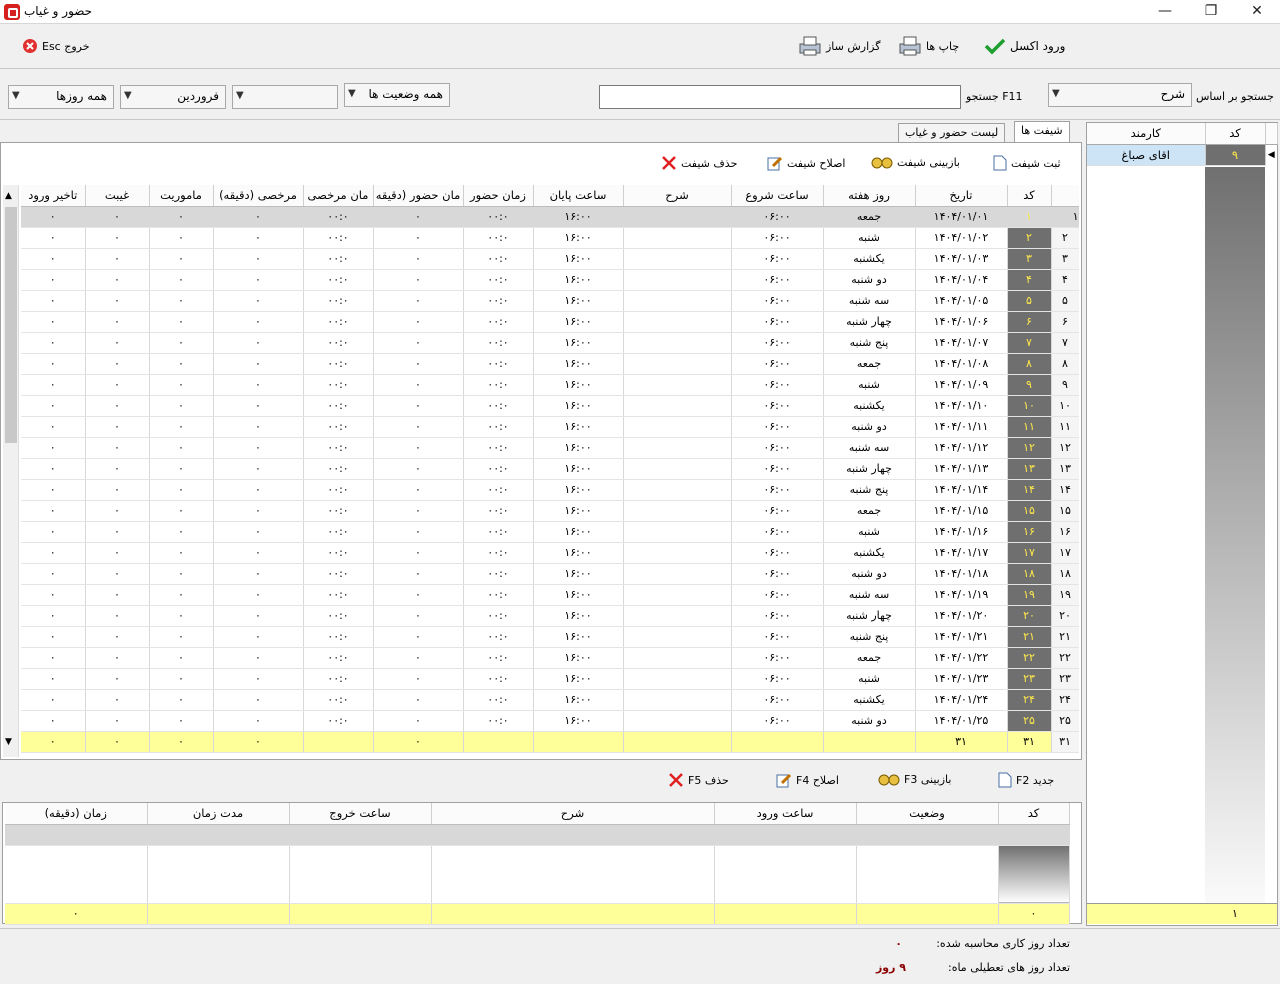 The image size is (1280, 984). What do you see at coordinates (699, 163) in the screenshot?
I see `delete-shift-button: حذف شیفت` at bounding box center [699, 163].